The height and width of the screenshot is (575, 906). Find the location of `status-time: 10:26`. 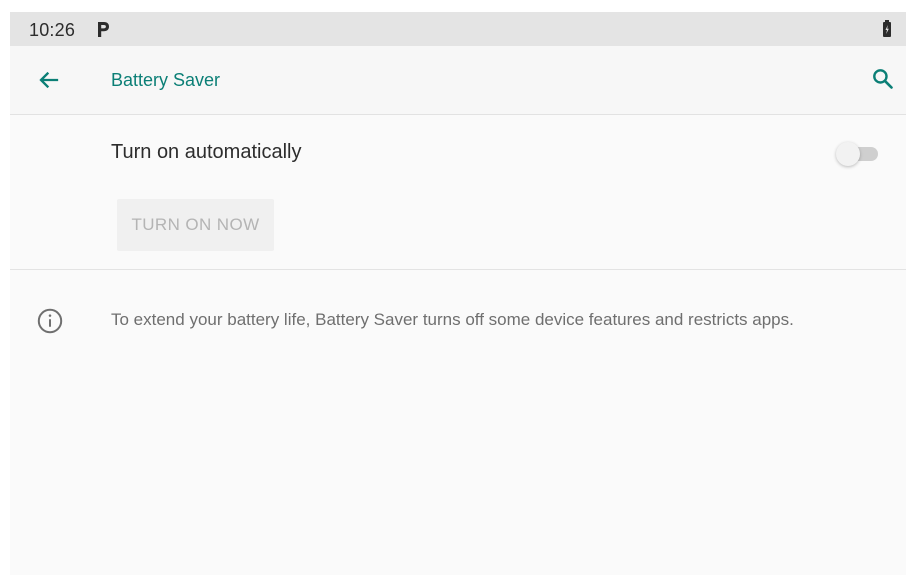

status-time: 10:26 is located at coordinates (52, 30).